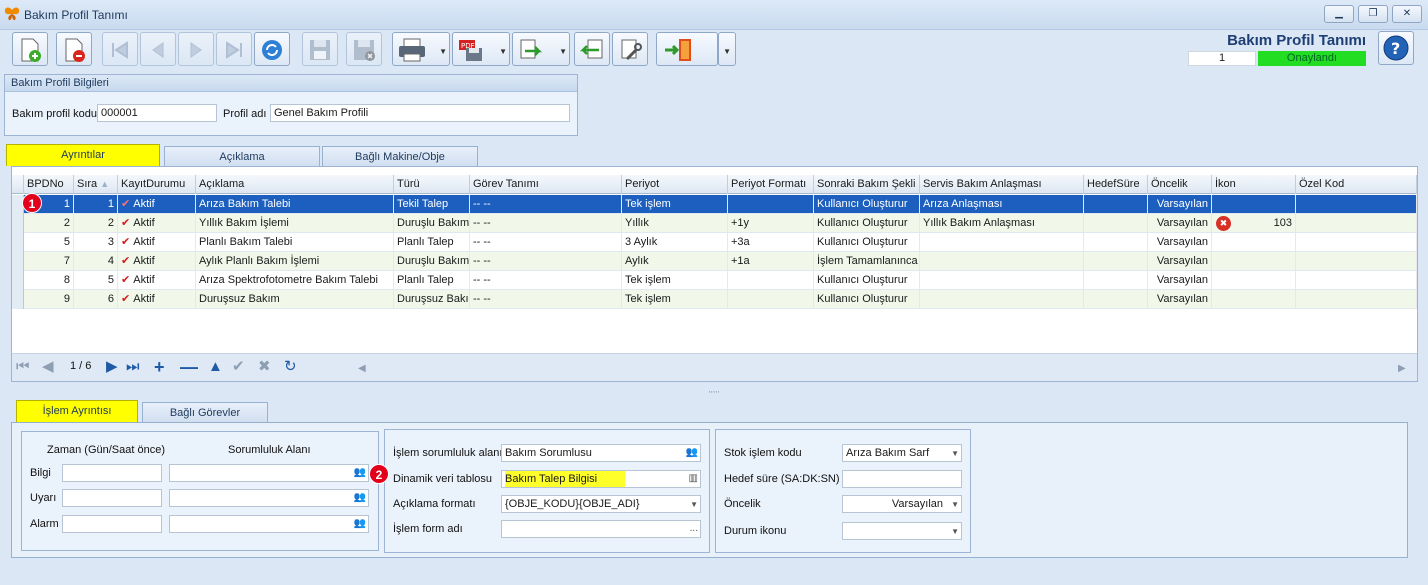  Describe the element at coordinates (1373, 14) in the screenshot. I see `restore-button: ❐` at that location.